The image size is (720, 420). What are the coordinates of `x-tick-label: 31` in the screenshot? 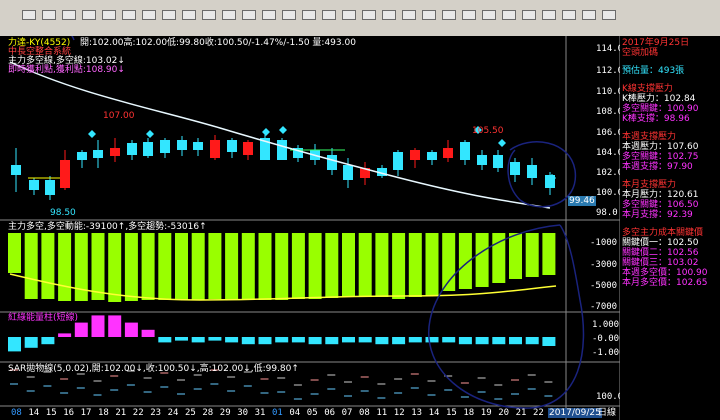 It's located at (260, 413).